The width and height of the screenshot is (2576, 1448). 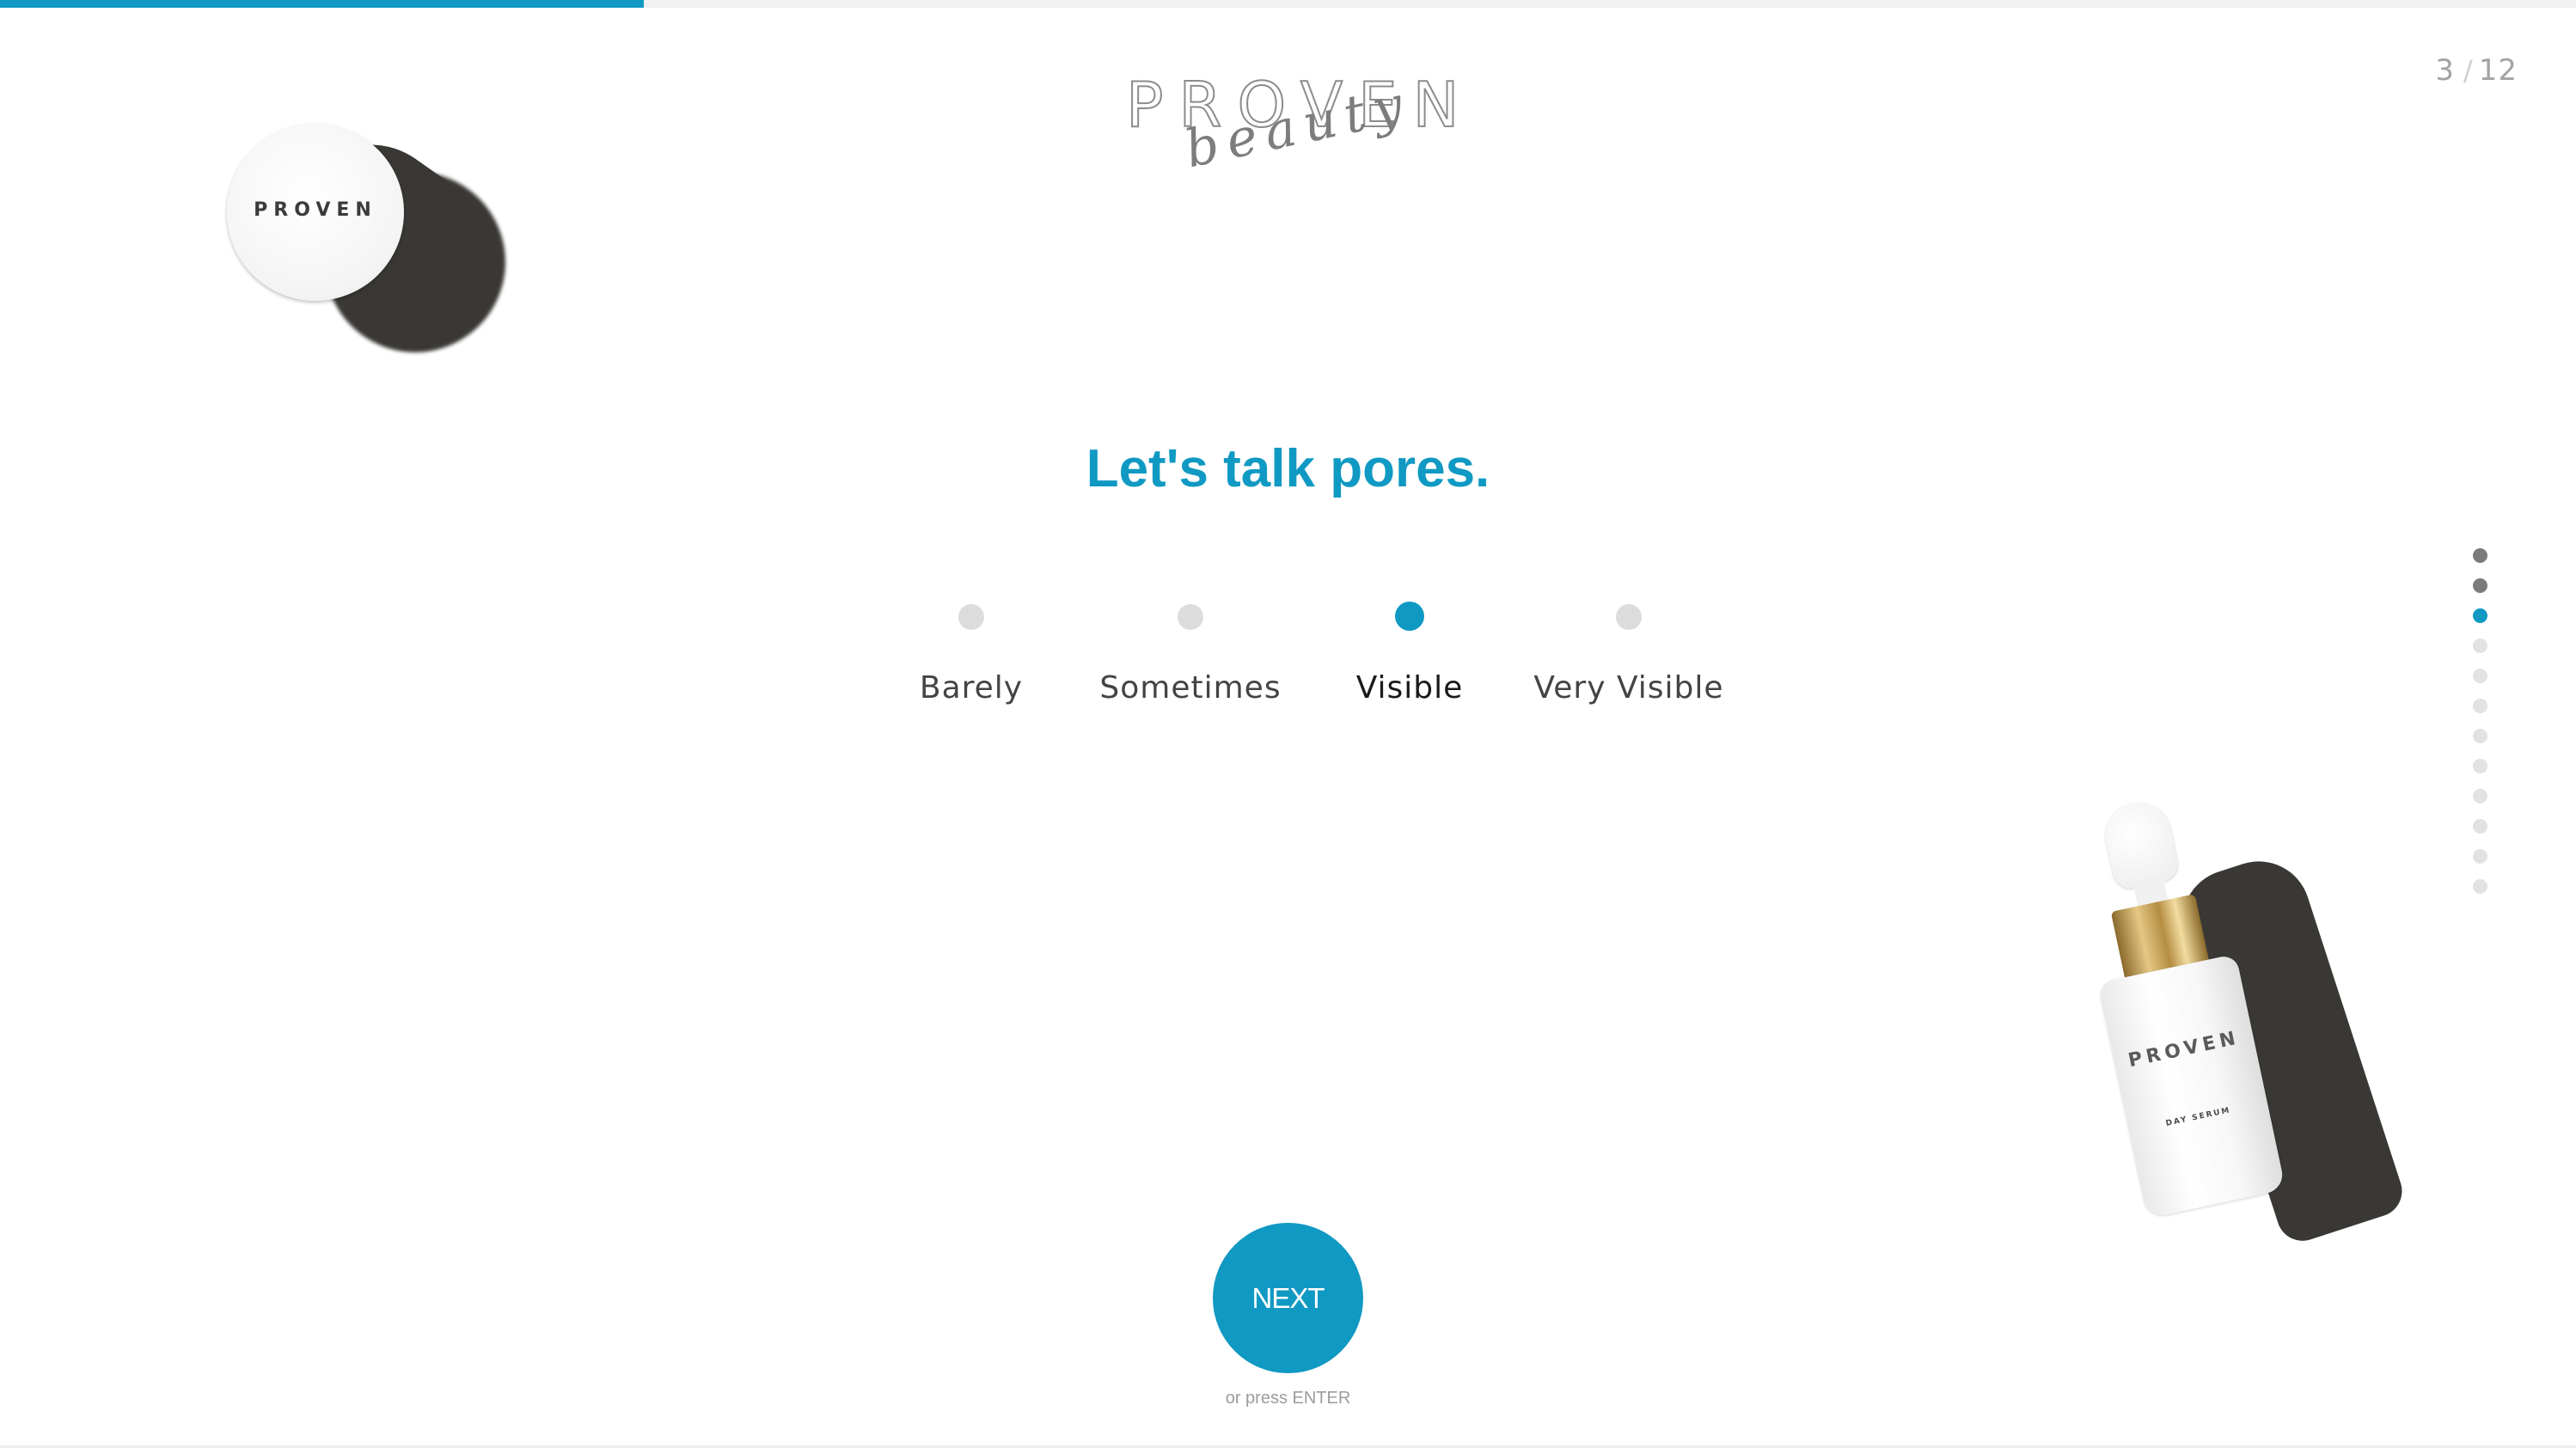 What do you see at coordinates (2476, 70) in the screenshot?
I see `page-counter: 3/12` at bounding box center [2476, 70].